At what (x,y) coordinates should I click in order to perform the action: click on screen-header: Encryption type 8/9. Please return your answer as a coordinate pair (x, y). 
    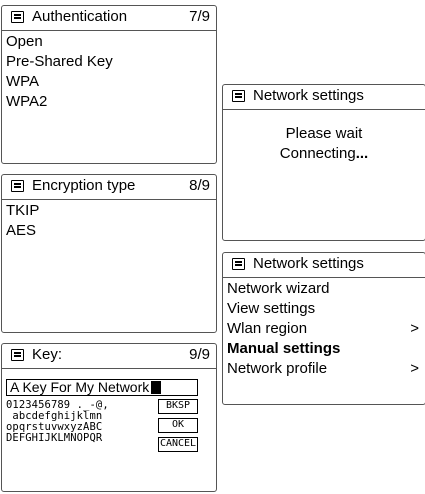
    Looking at the image, I should click on (109, 187).